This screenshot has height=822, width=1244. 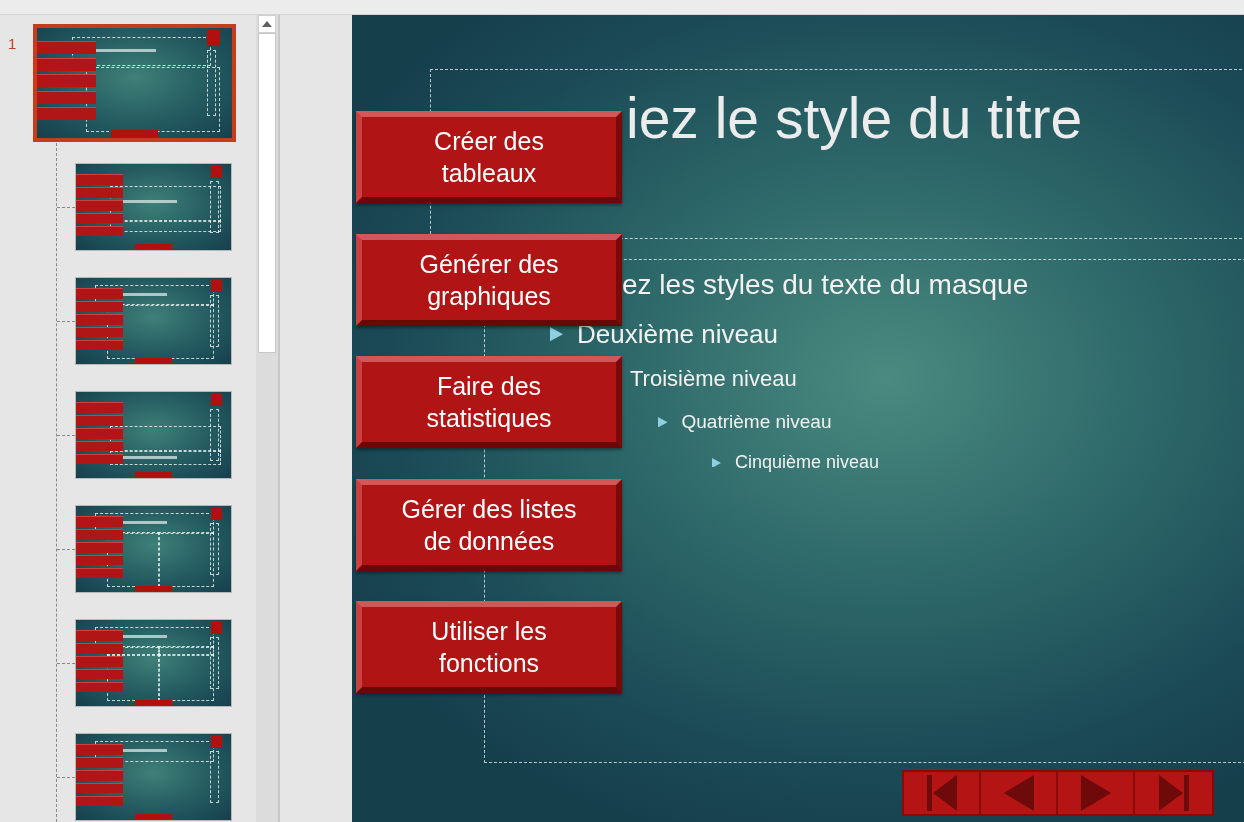 I want to click on slide-number: 1, so click(x=12, y=43).